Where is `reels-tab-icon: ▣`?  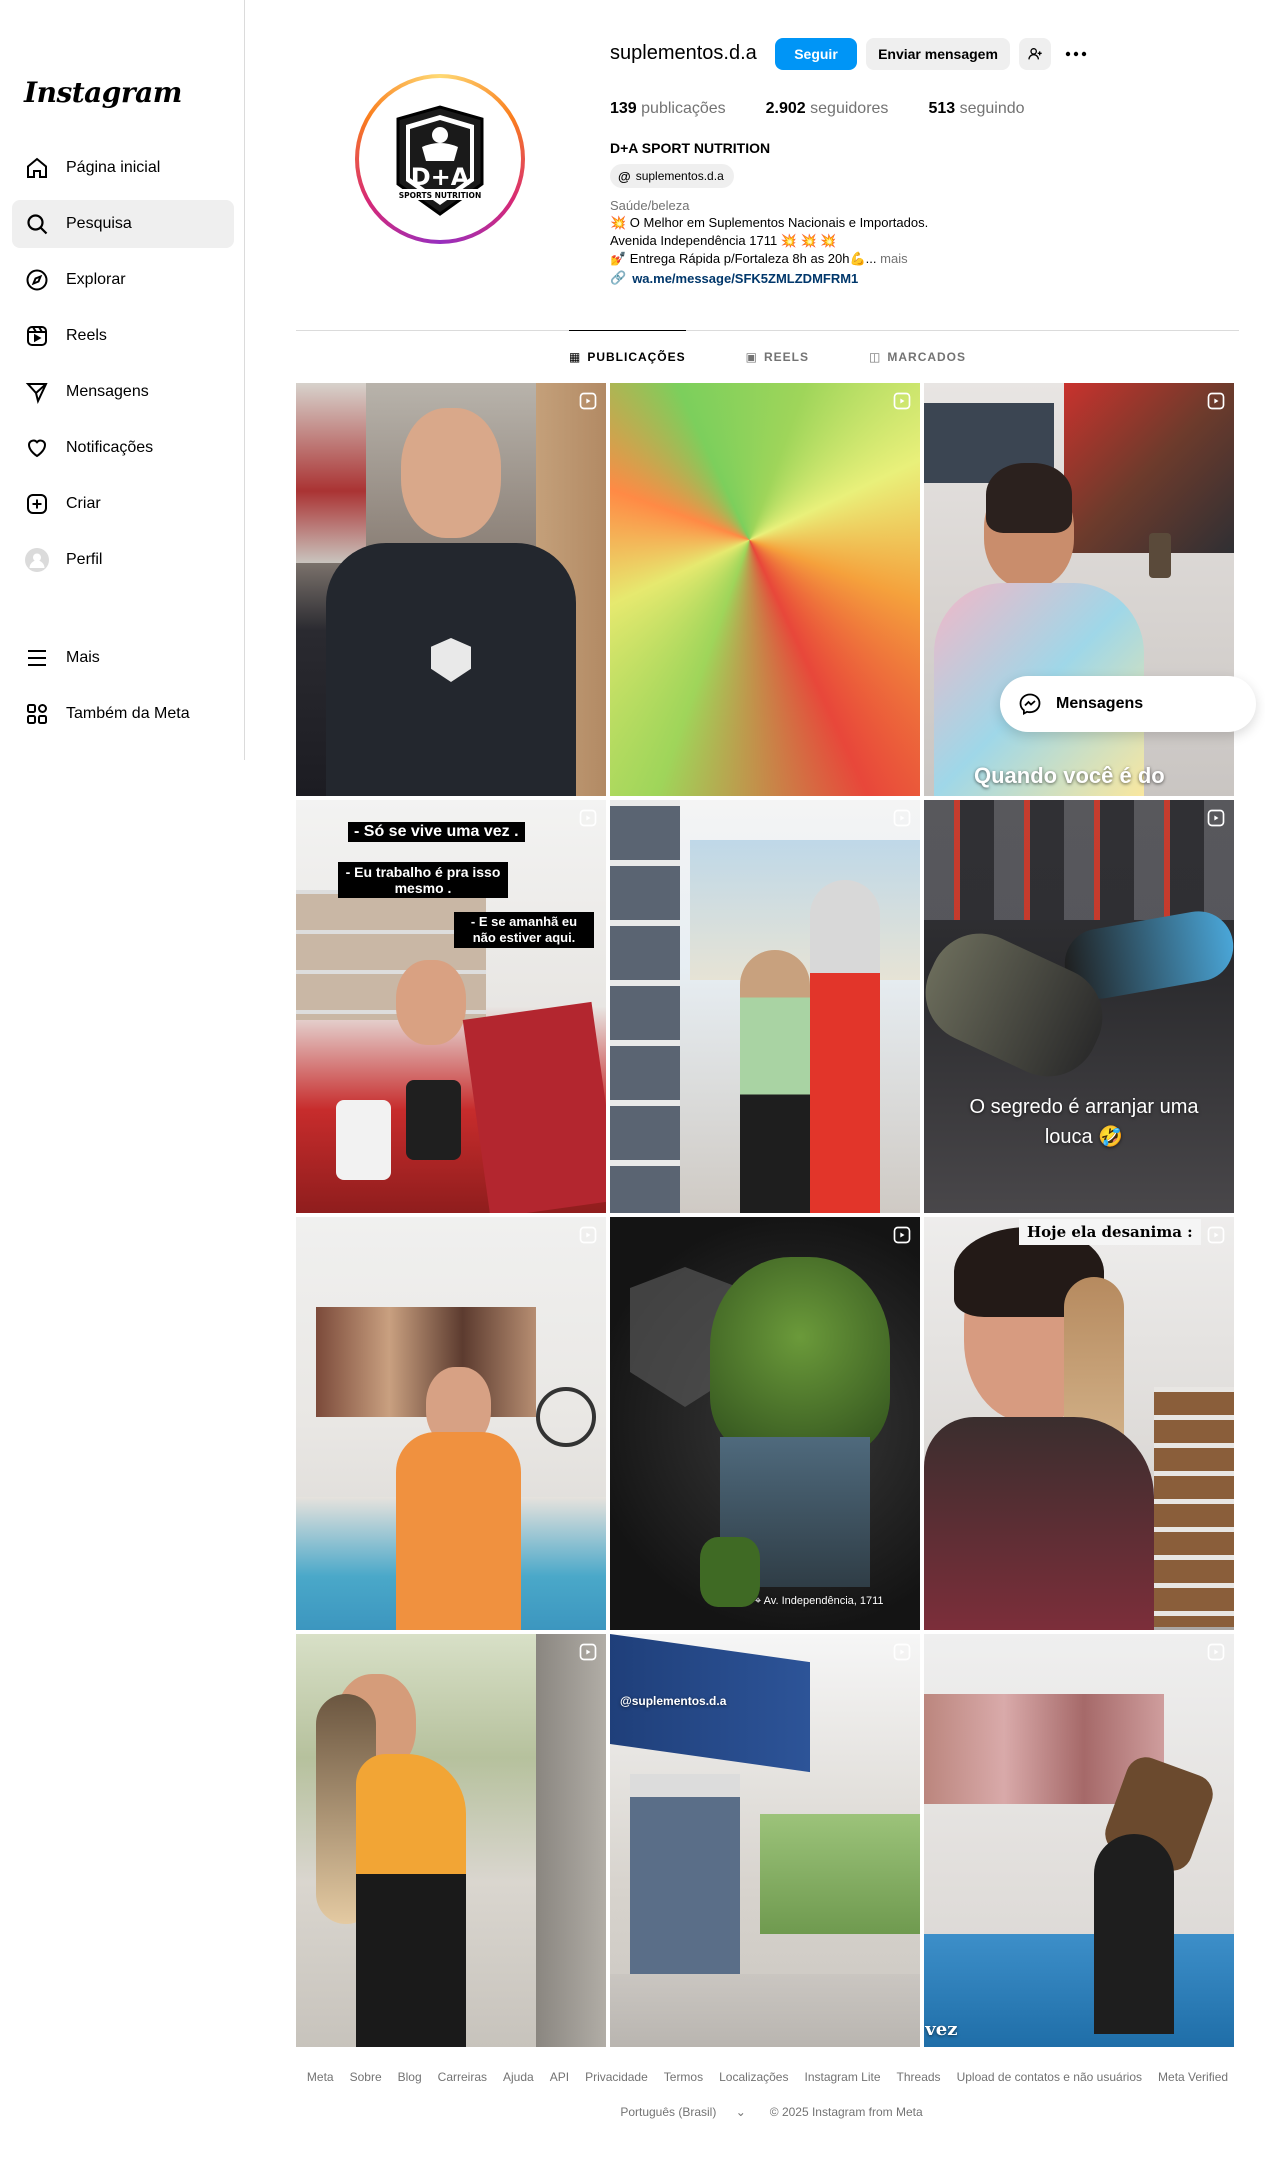 reels-tab-icon: ▣ is located at coordinates (751, 356).